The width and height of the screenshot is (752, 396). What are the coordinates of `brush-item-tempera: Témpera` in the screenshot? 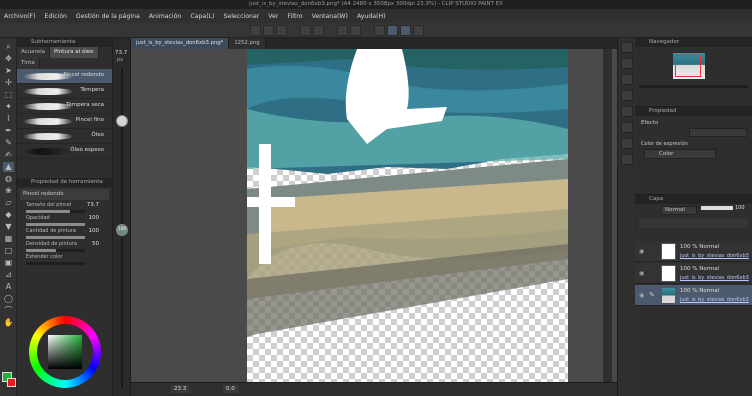 It's located at (64, 91).